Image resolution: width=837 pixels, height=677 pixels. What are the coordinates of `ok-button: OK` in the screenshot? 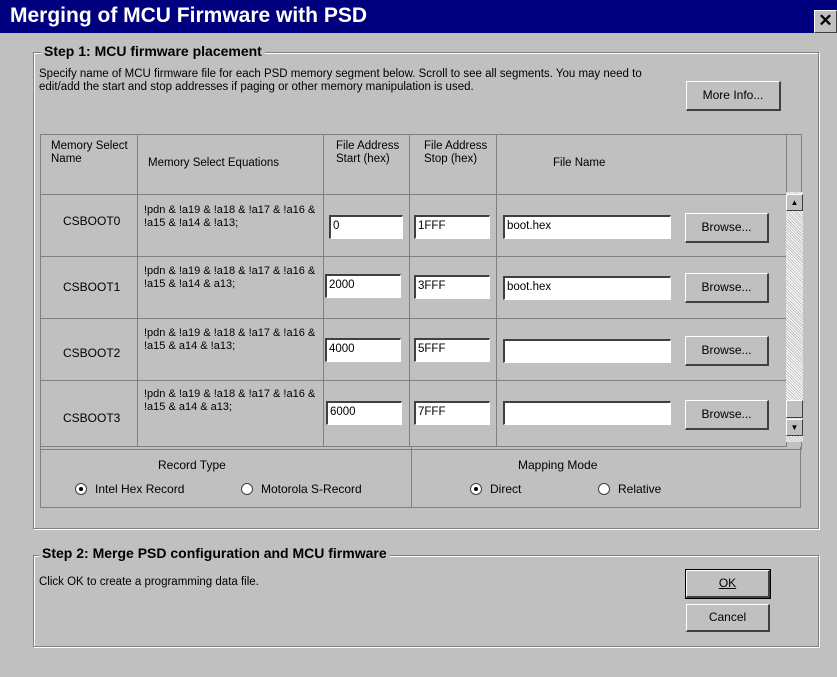 It's located at (728, 584).